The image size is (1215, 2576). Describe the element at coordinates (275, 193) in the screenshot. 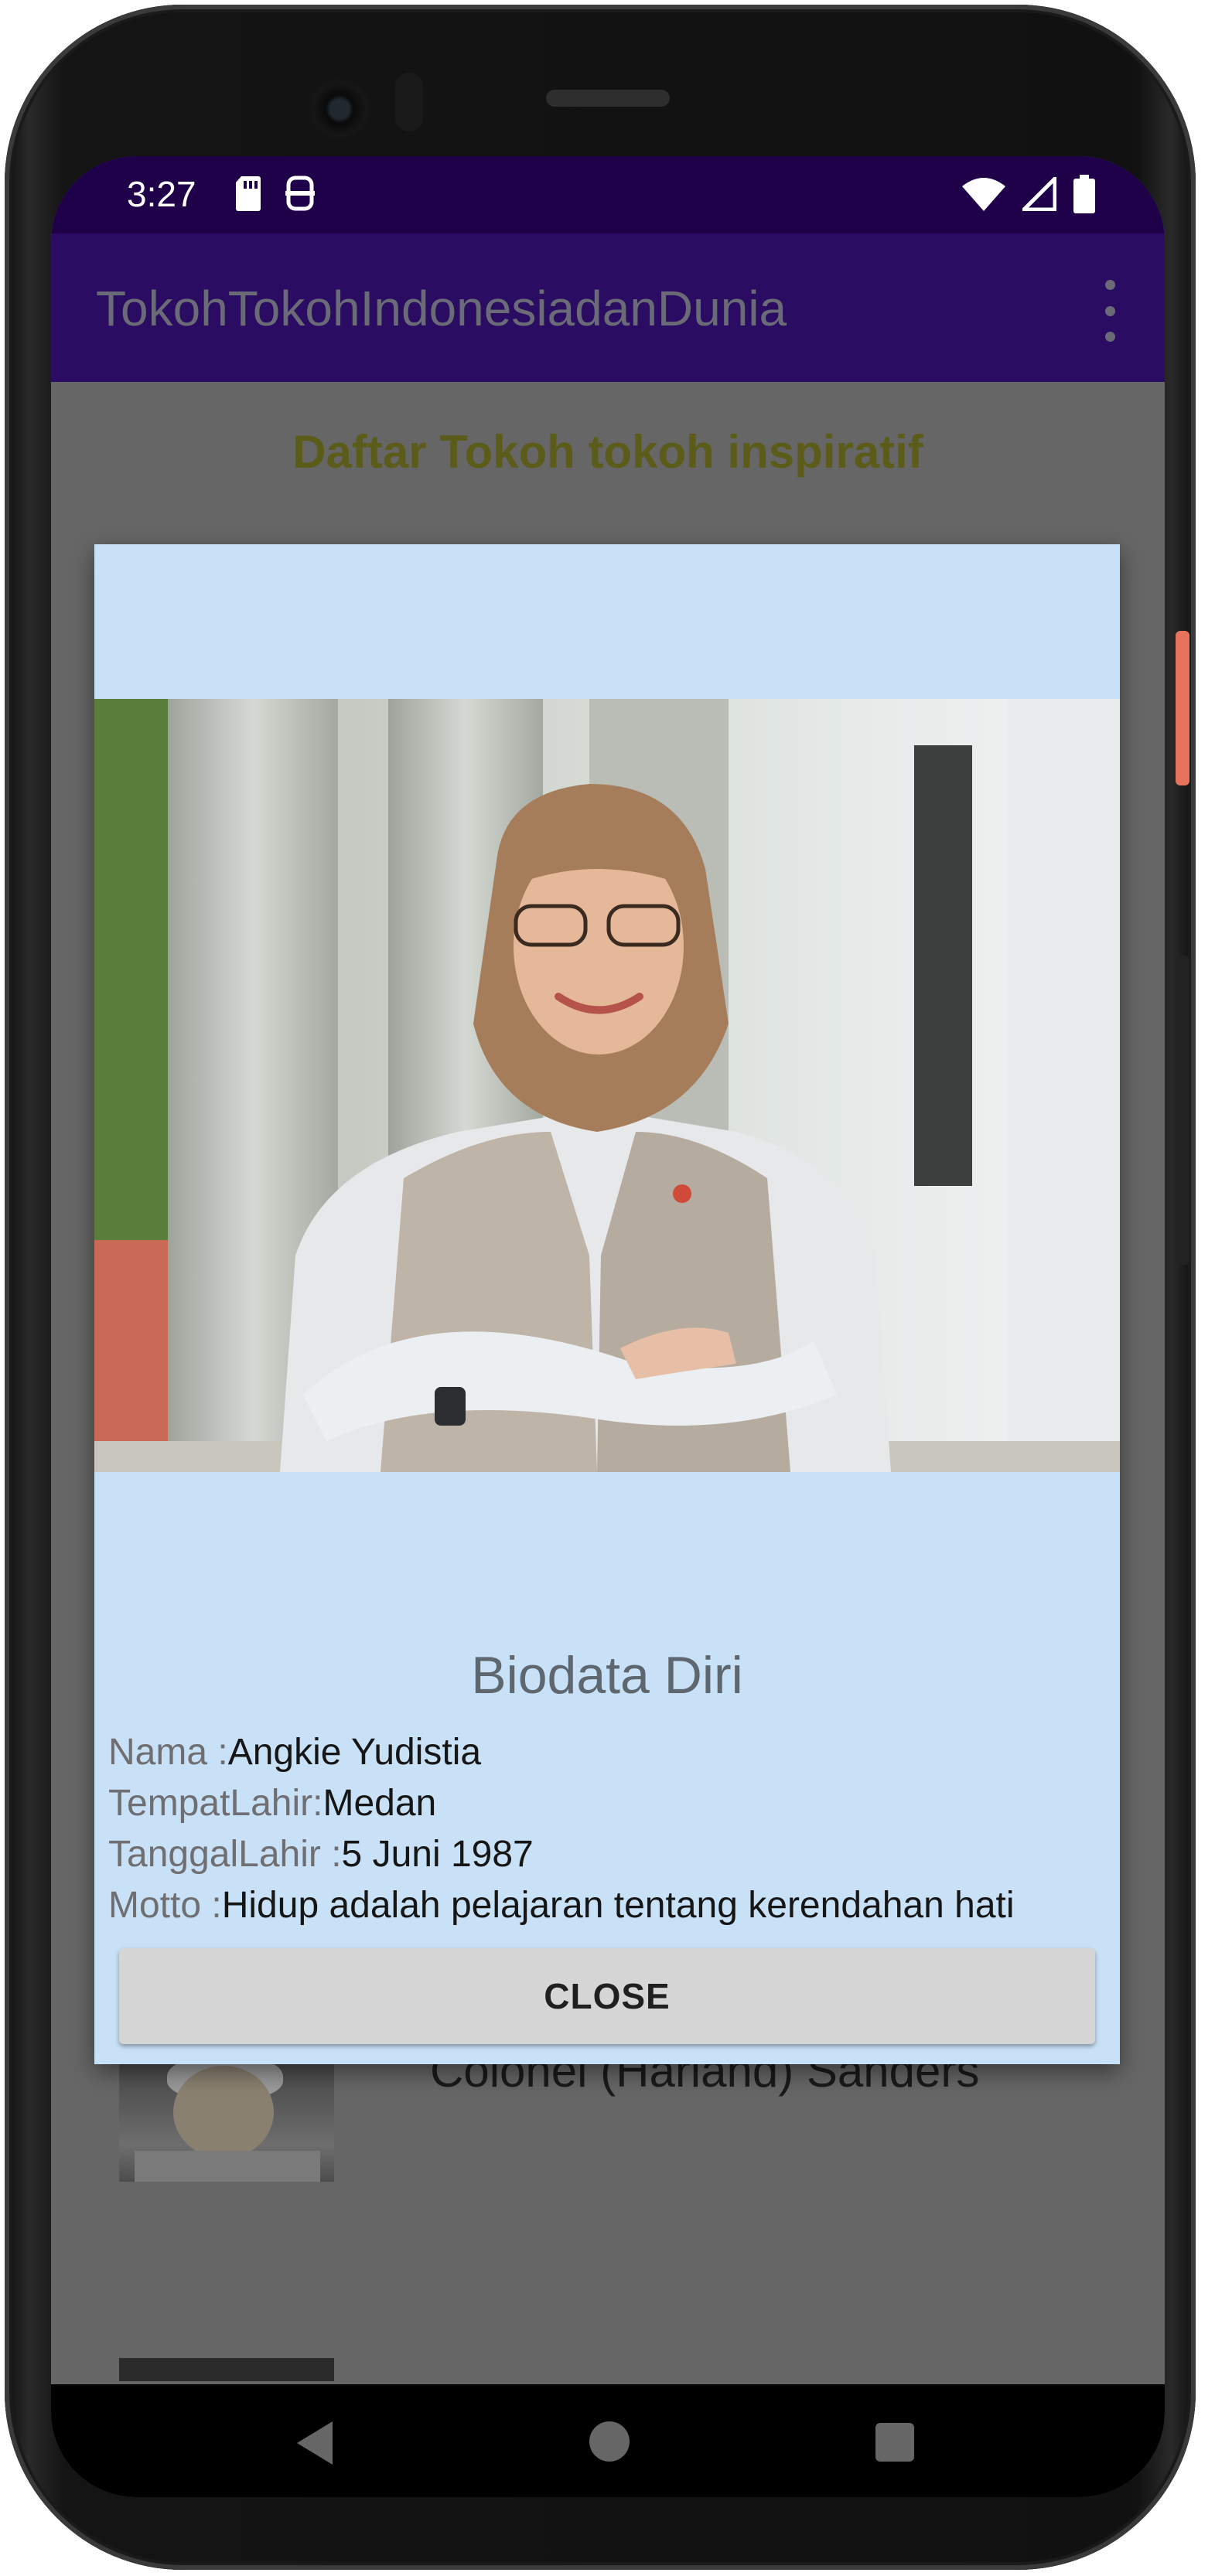

I see `status-icons-left` at that location.